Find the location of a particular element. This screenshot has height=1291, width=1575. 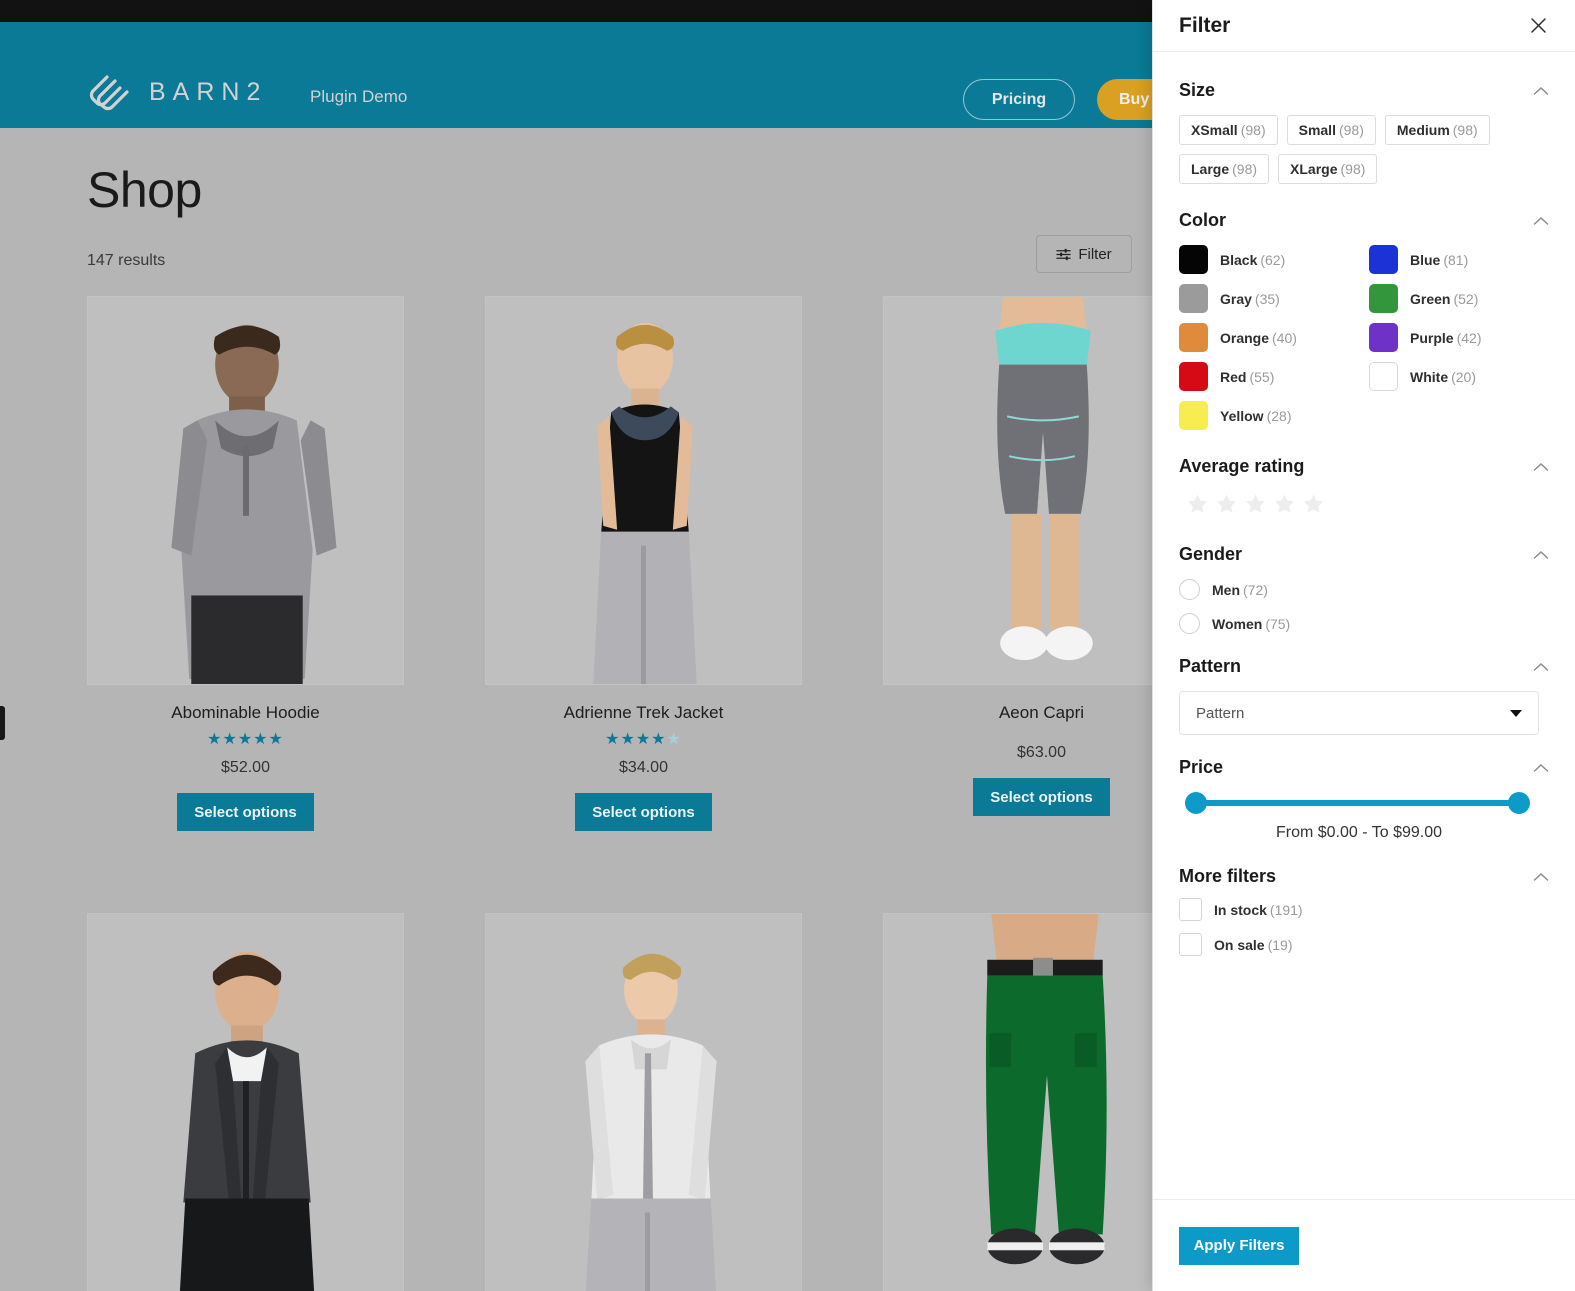

filter-group-title: More filters is located at coordinates (1228, 876).